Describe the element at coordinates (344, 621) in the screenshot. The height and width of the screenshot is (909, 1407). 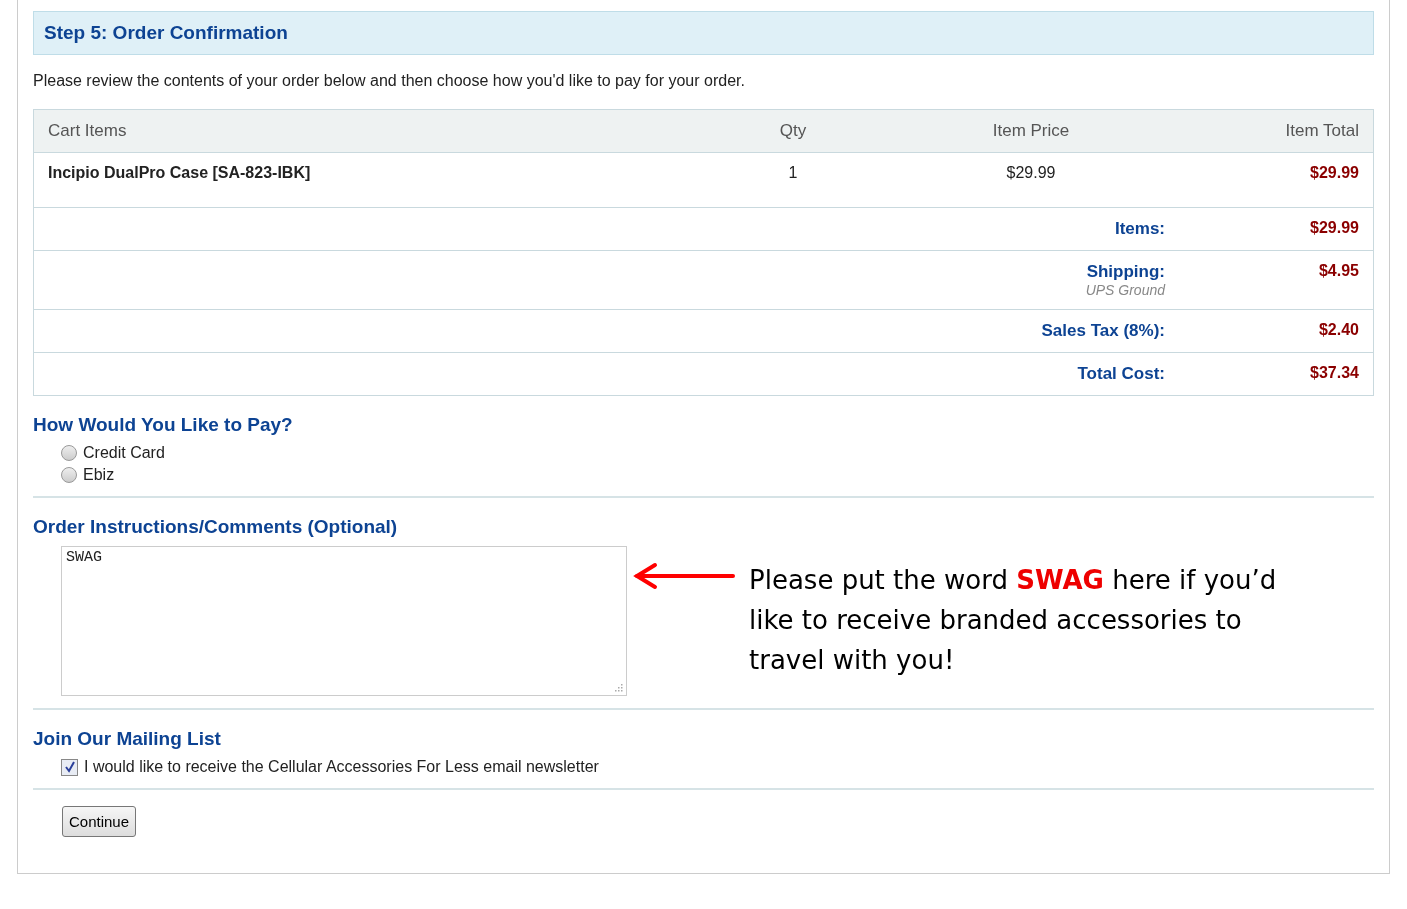
I see `comments-field: SWAG` at that location.